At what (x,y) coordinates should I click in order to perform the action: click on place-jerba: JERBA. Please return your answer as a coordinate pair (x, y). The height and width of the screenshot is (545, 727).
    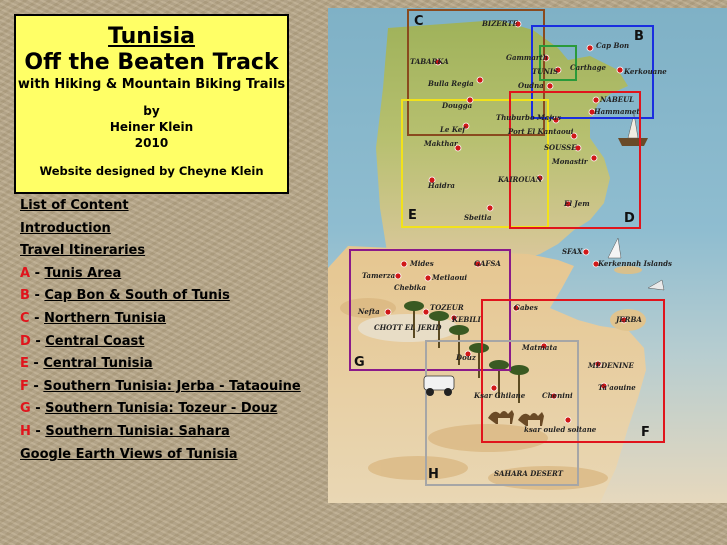
    Looking at the image, I should click on (628, 319).